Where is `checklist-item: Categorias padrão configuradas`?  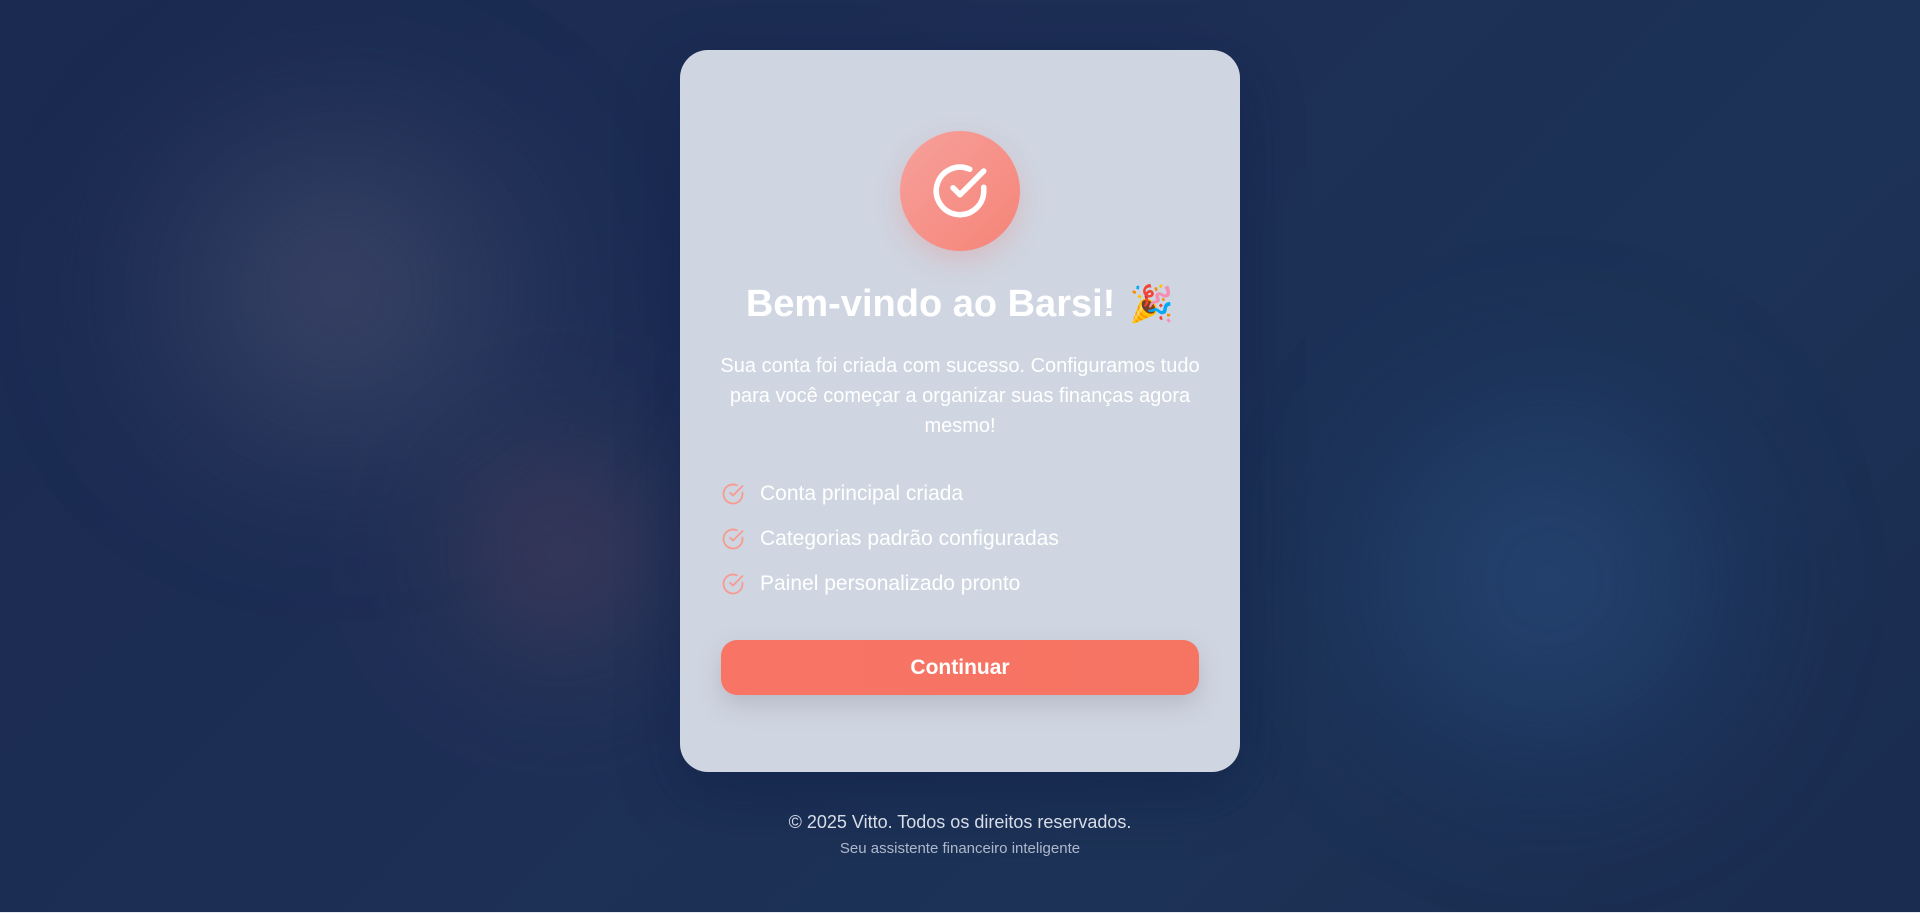 checklist-item: Categorias padrão configuradas is located at coordinates (960, 538).